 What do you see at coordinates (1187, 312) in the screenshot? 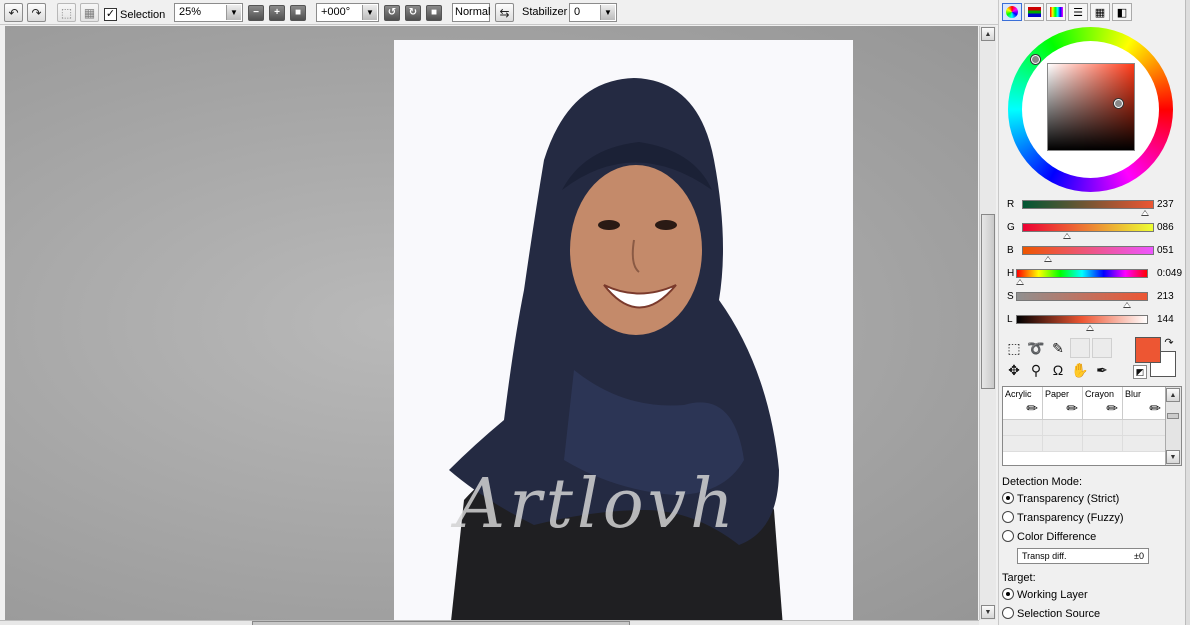
I see `panel-scrollbar` at bounding box center [1187, 312].